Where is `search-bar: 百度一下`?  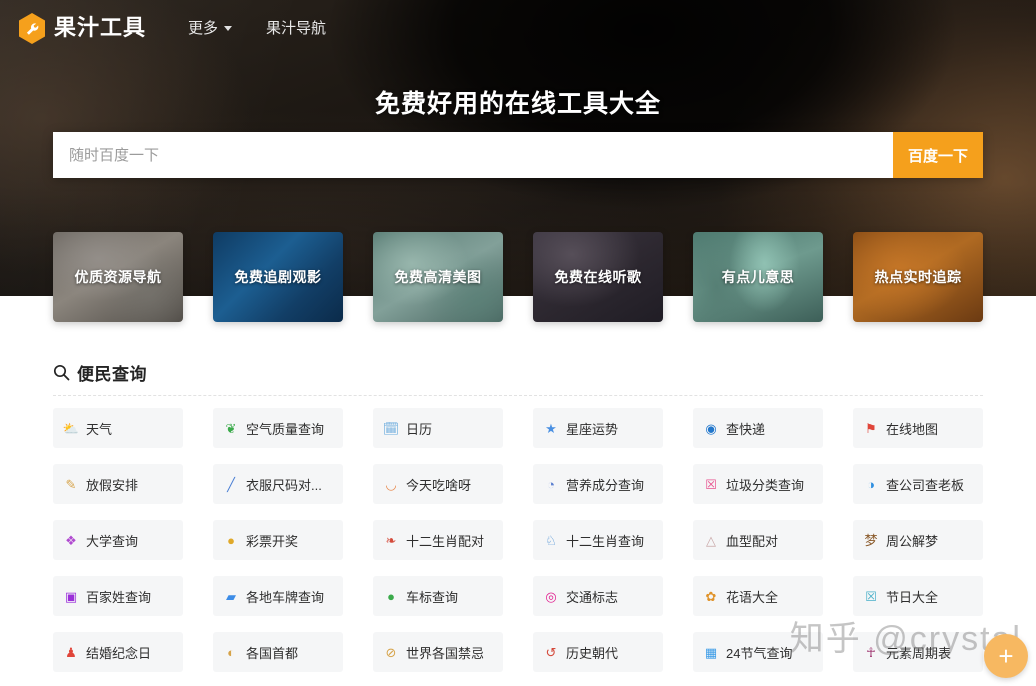 search-bar: 百度一下 is located at coordinates (518, 155).